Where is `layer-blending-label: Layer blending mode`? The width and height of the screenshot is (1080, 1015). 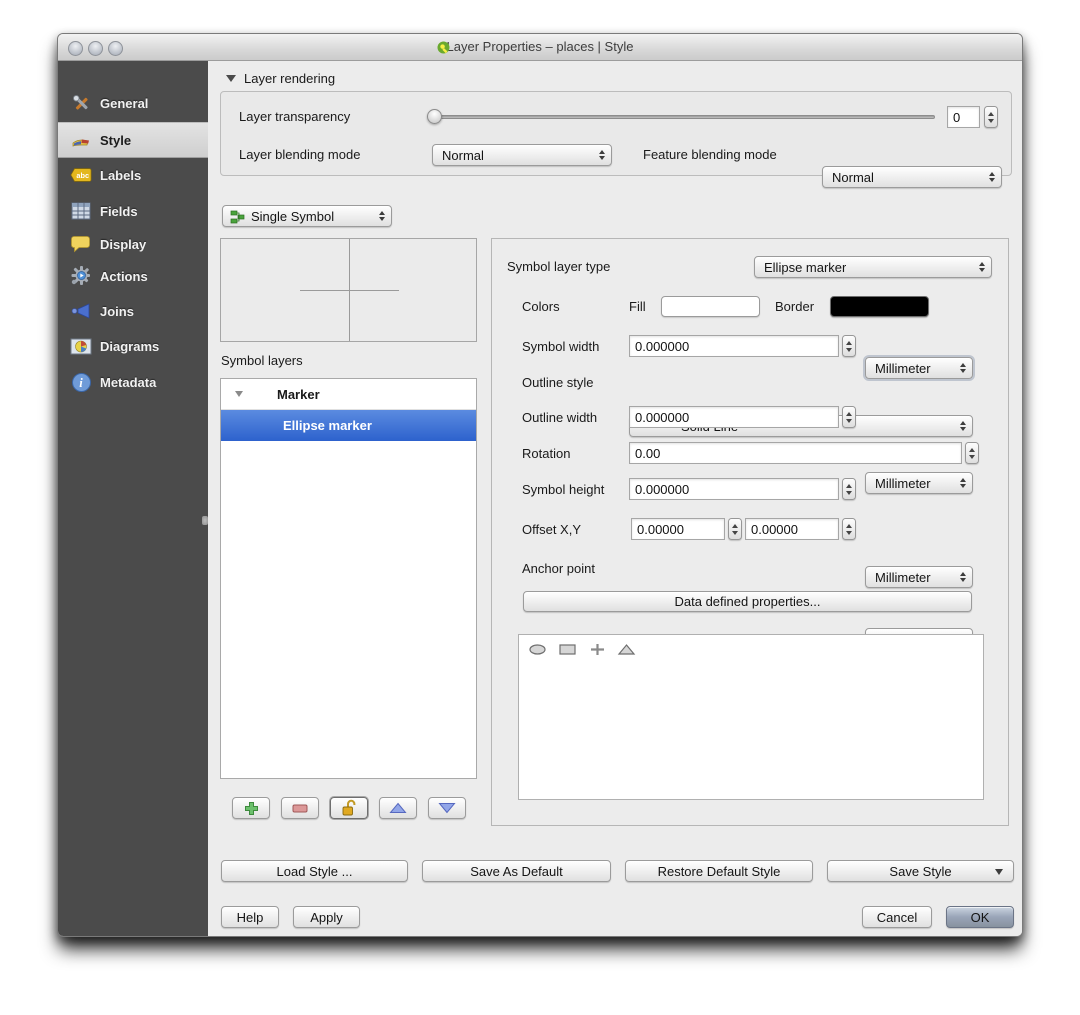 layer-blending-label: Layer blending mode is located at coordinates (300, 154).